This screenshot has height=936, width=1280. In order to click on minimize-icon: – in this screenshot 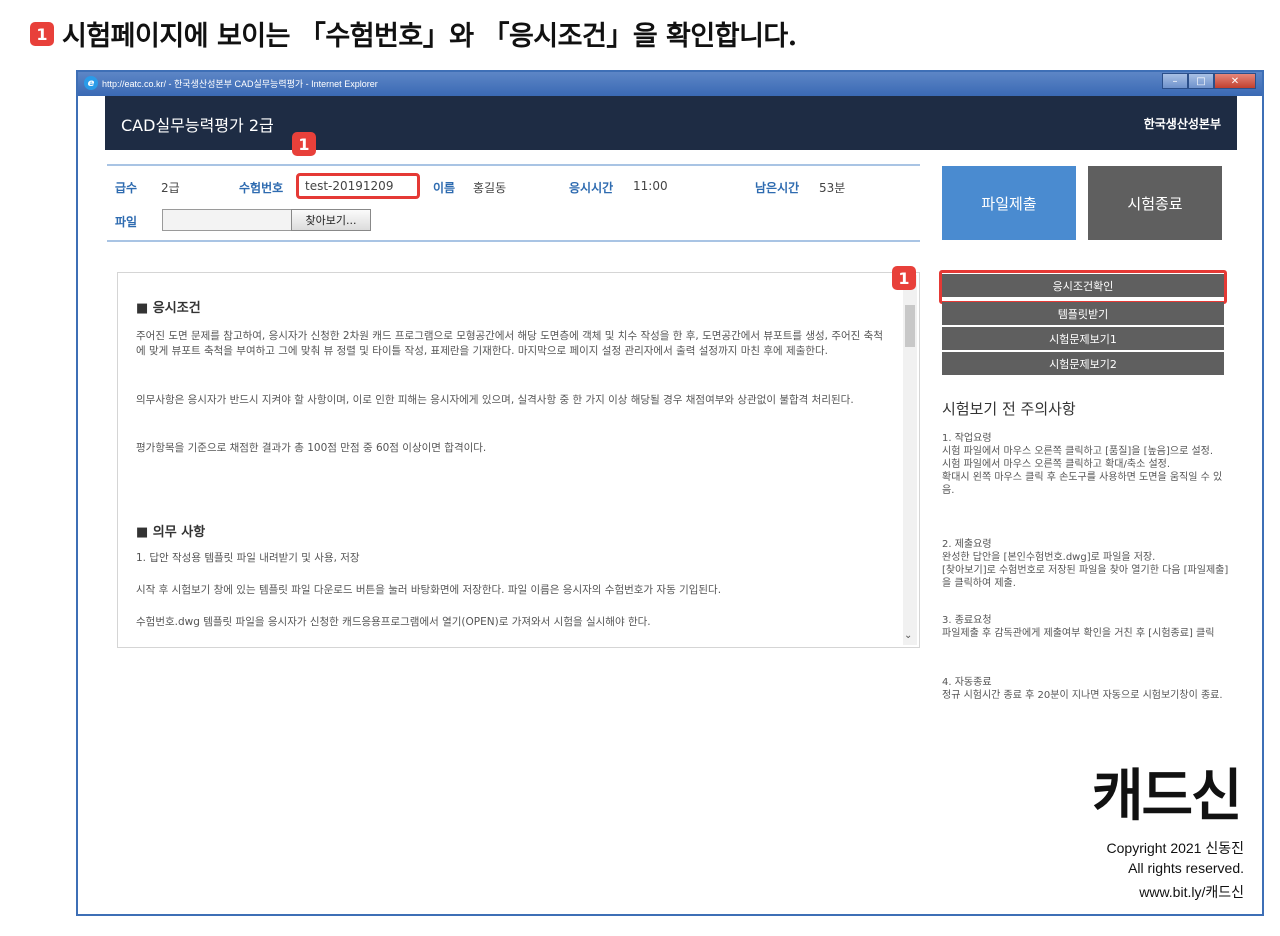, I will do `click(1175, 81)`.